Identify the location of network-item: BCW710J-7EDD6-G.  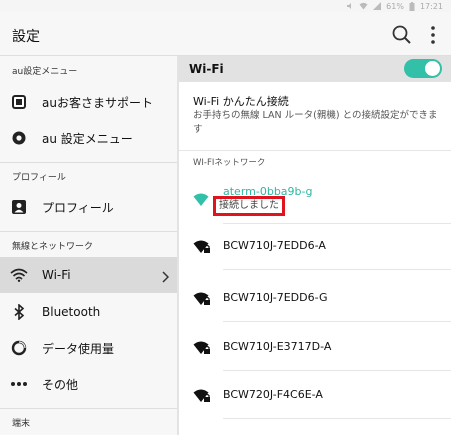
(315, 297).